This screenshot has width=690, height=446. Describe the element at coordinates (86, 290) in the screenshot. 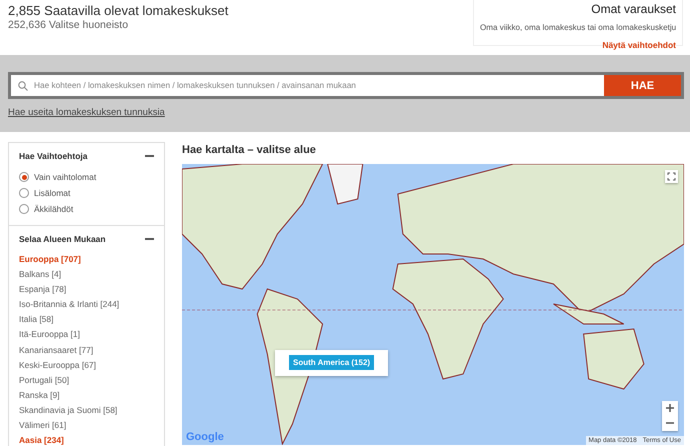

I see `region-link: Espanja [78]` at that location.